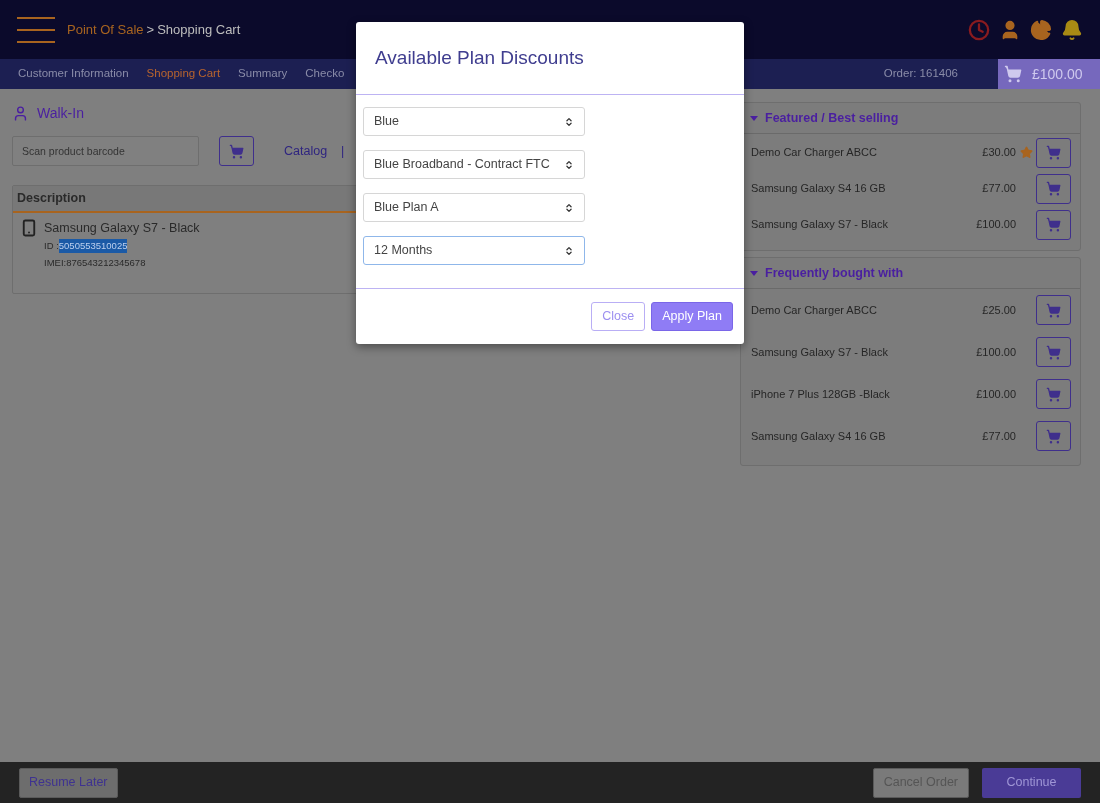 Image resolution: width=1100 pixels, height=803 pixels. Describe the element at coordinates (20, 113) in the screenshot. I see `customer-icon` at that location.